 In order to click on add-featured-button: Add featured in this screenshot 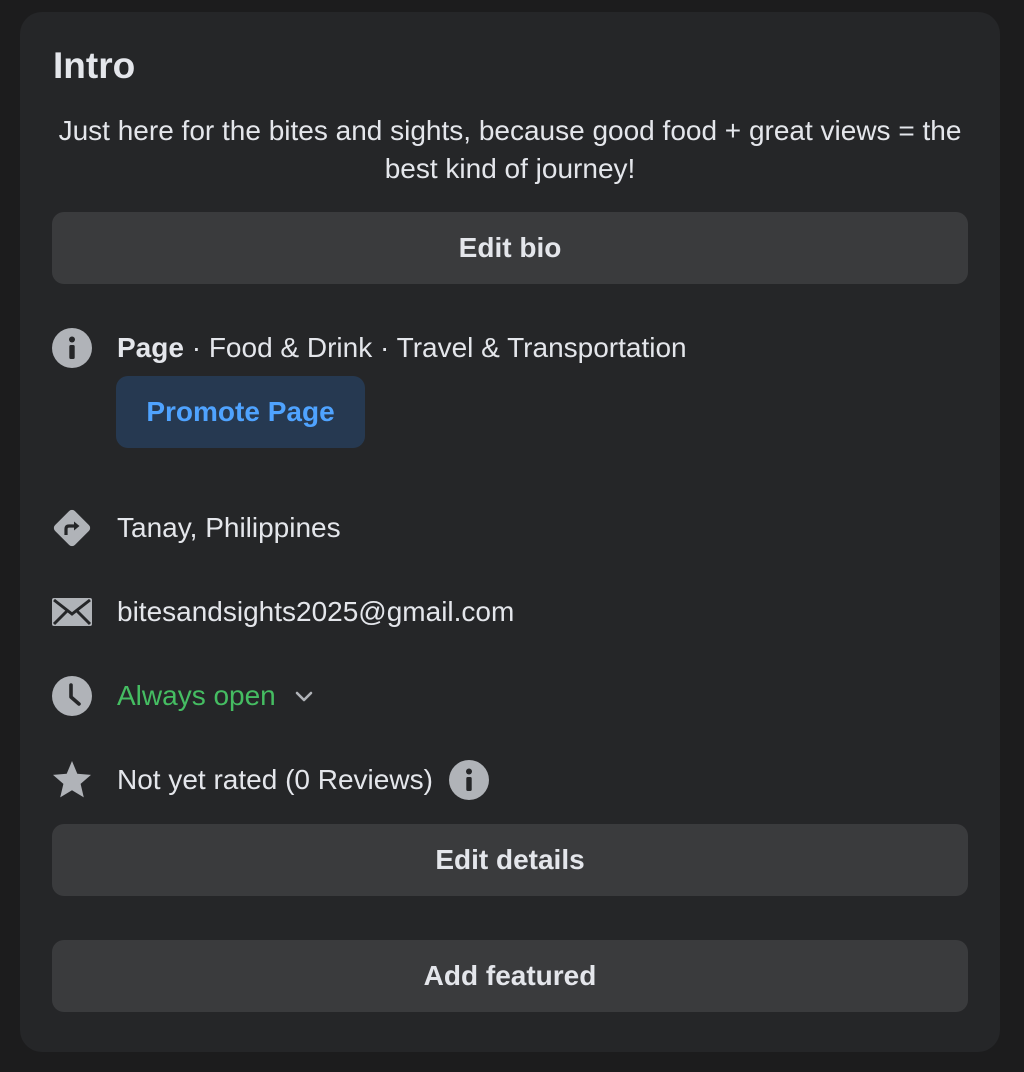, I will do `click(510, 976)`.